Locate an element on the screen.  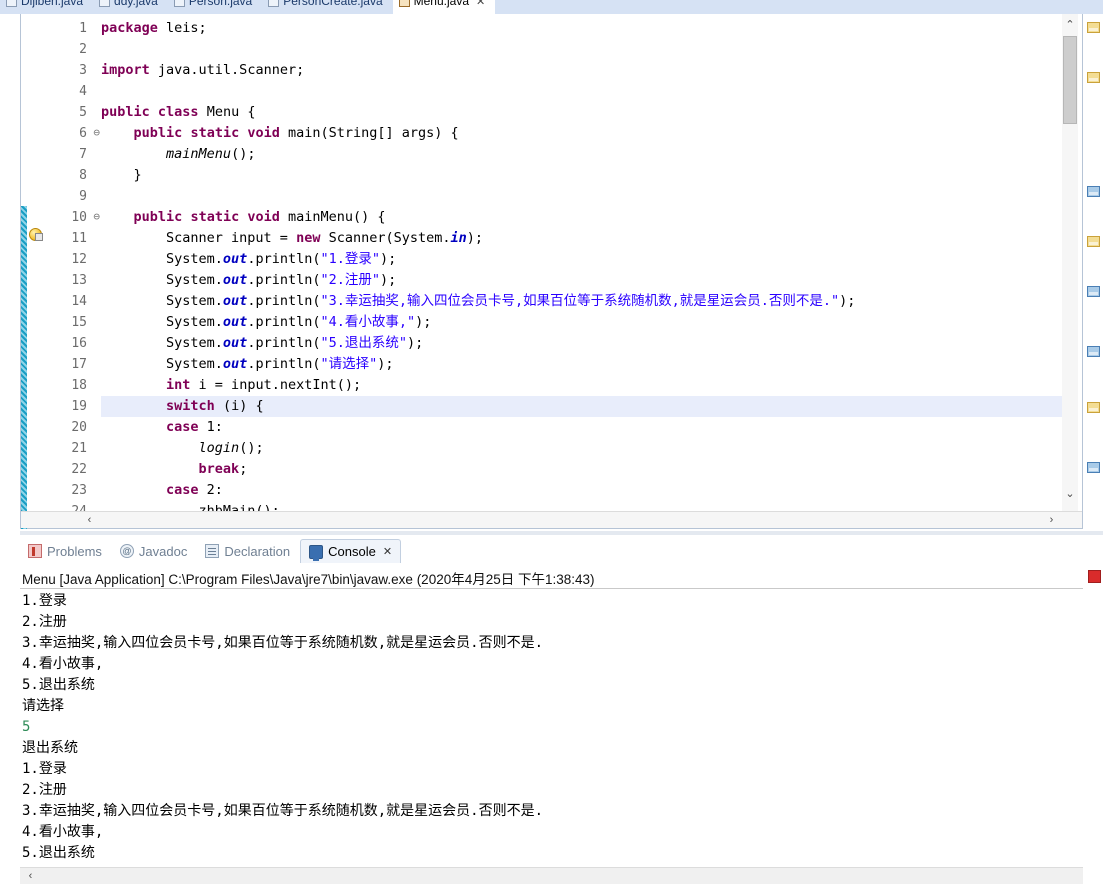
code-line: System.out.println("4.看小故事,"); is located at coordinates (581, 322).